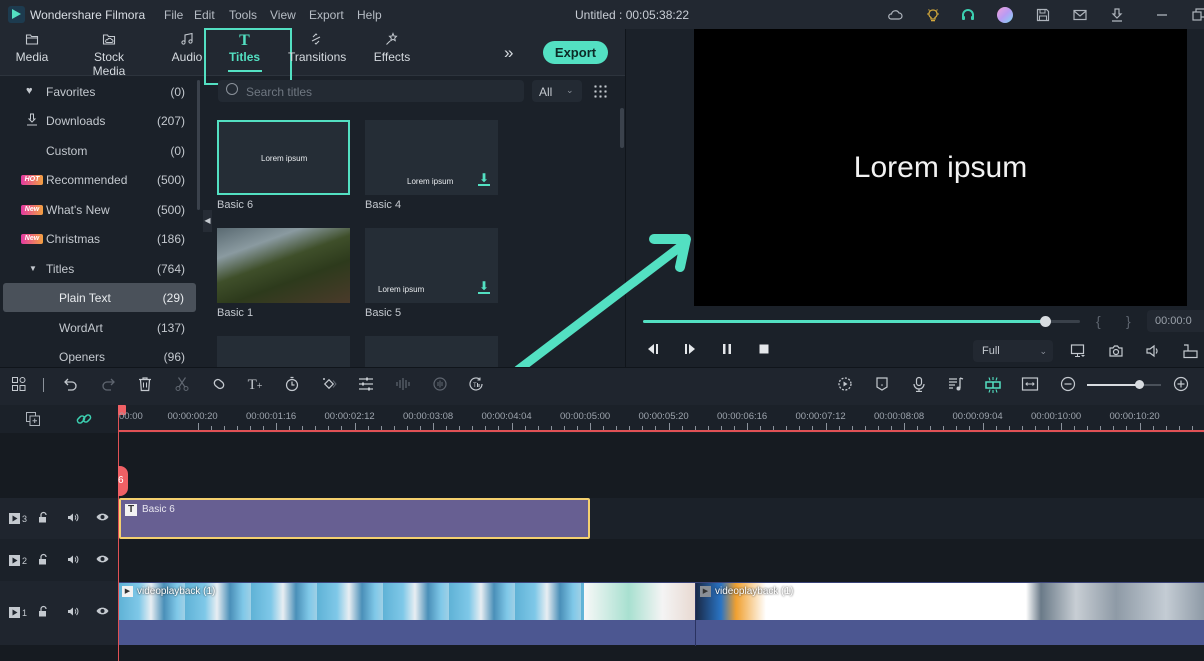 This screenshot has width=1204, height=661. Describe the element at coordinates (123, 481) in the screenshot. I see `playhead-handle: 6` at that location.